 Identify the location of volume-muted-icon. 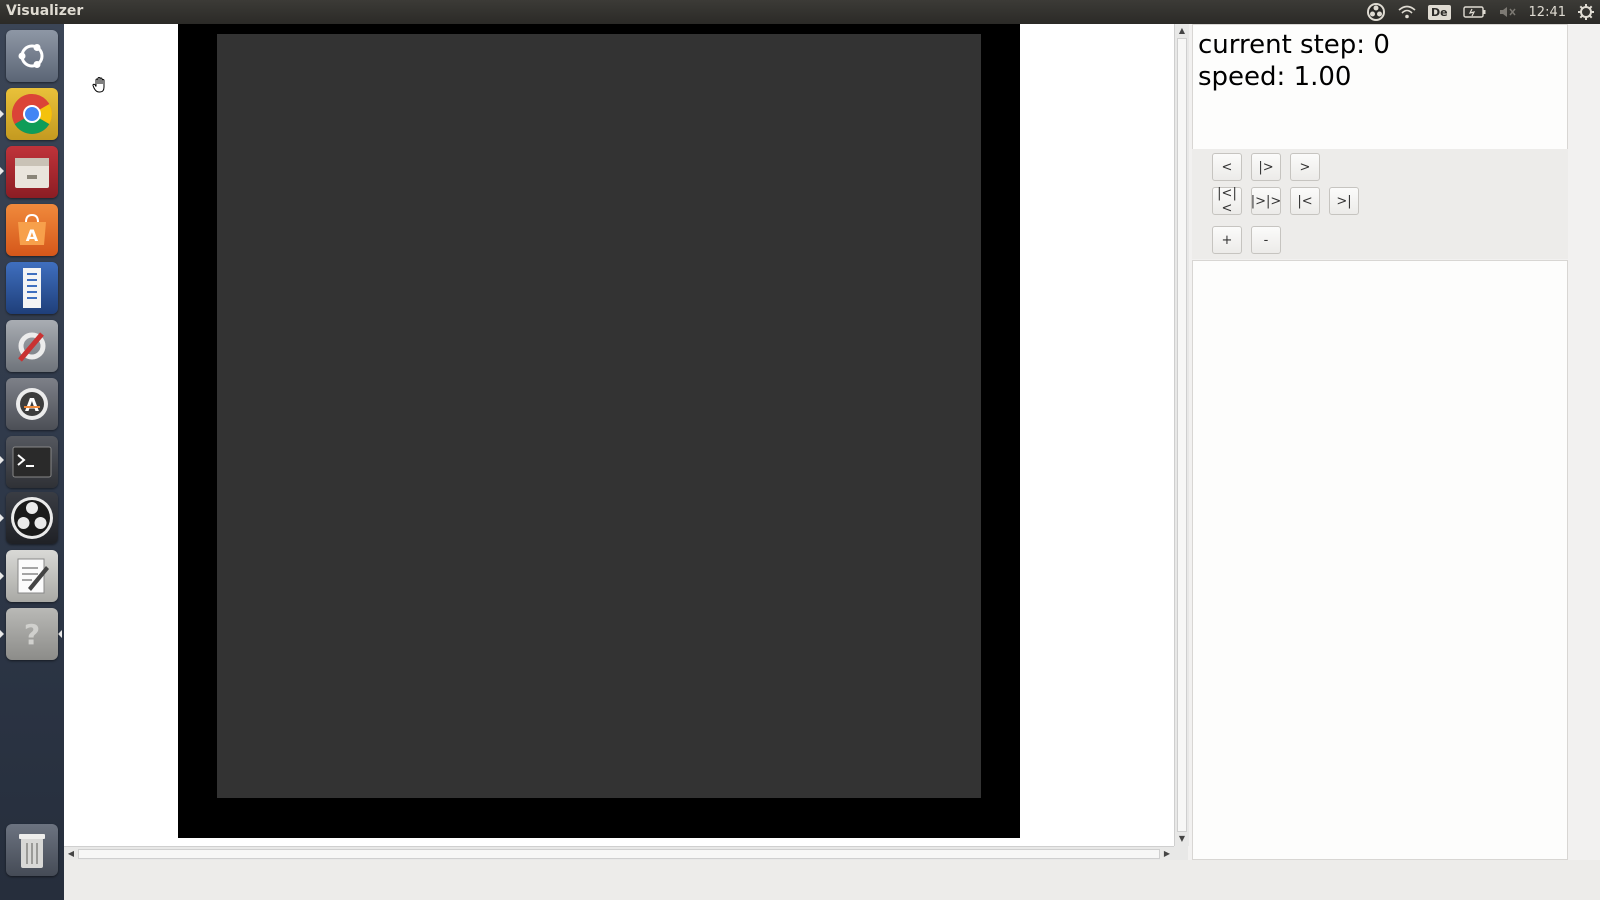
(1508, 12).